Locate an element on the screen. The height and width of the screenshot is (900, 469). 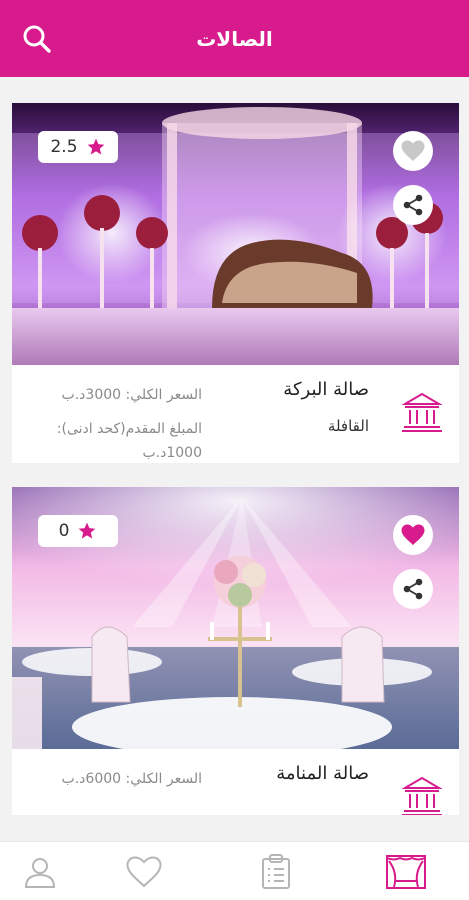
hall-name: صالة البركة is located at coordinates (326, 389).